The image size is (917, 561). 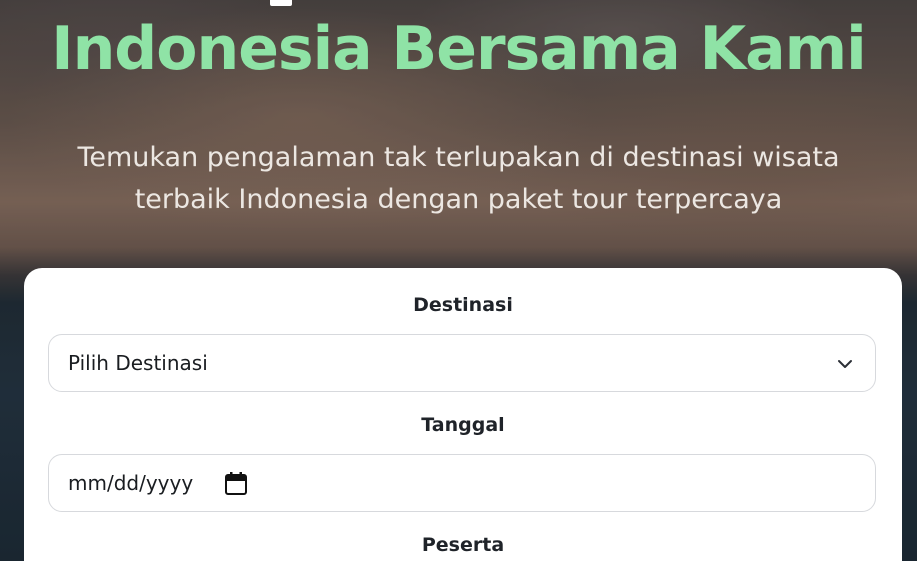 I want to click on date-label: Tanggal, so click(x=463, y=425).